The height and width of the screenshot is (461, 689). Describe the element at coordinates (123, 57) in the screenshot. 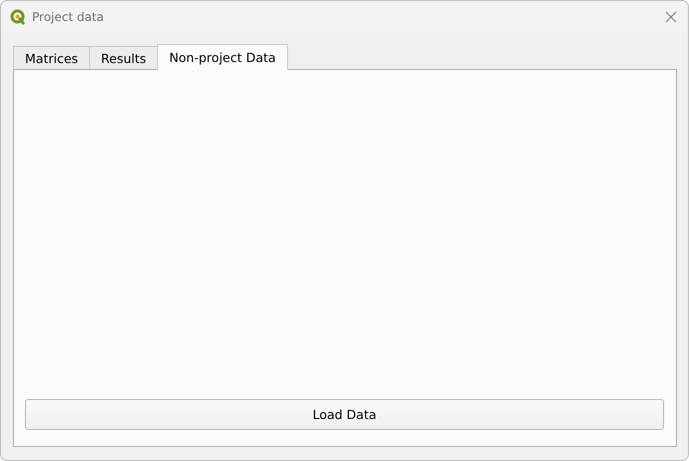

I see `tab: Results` at that location.